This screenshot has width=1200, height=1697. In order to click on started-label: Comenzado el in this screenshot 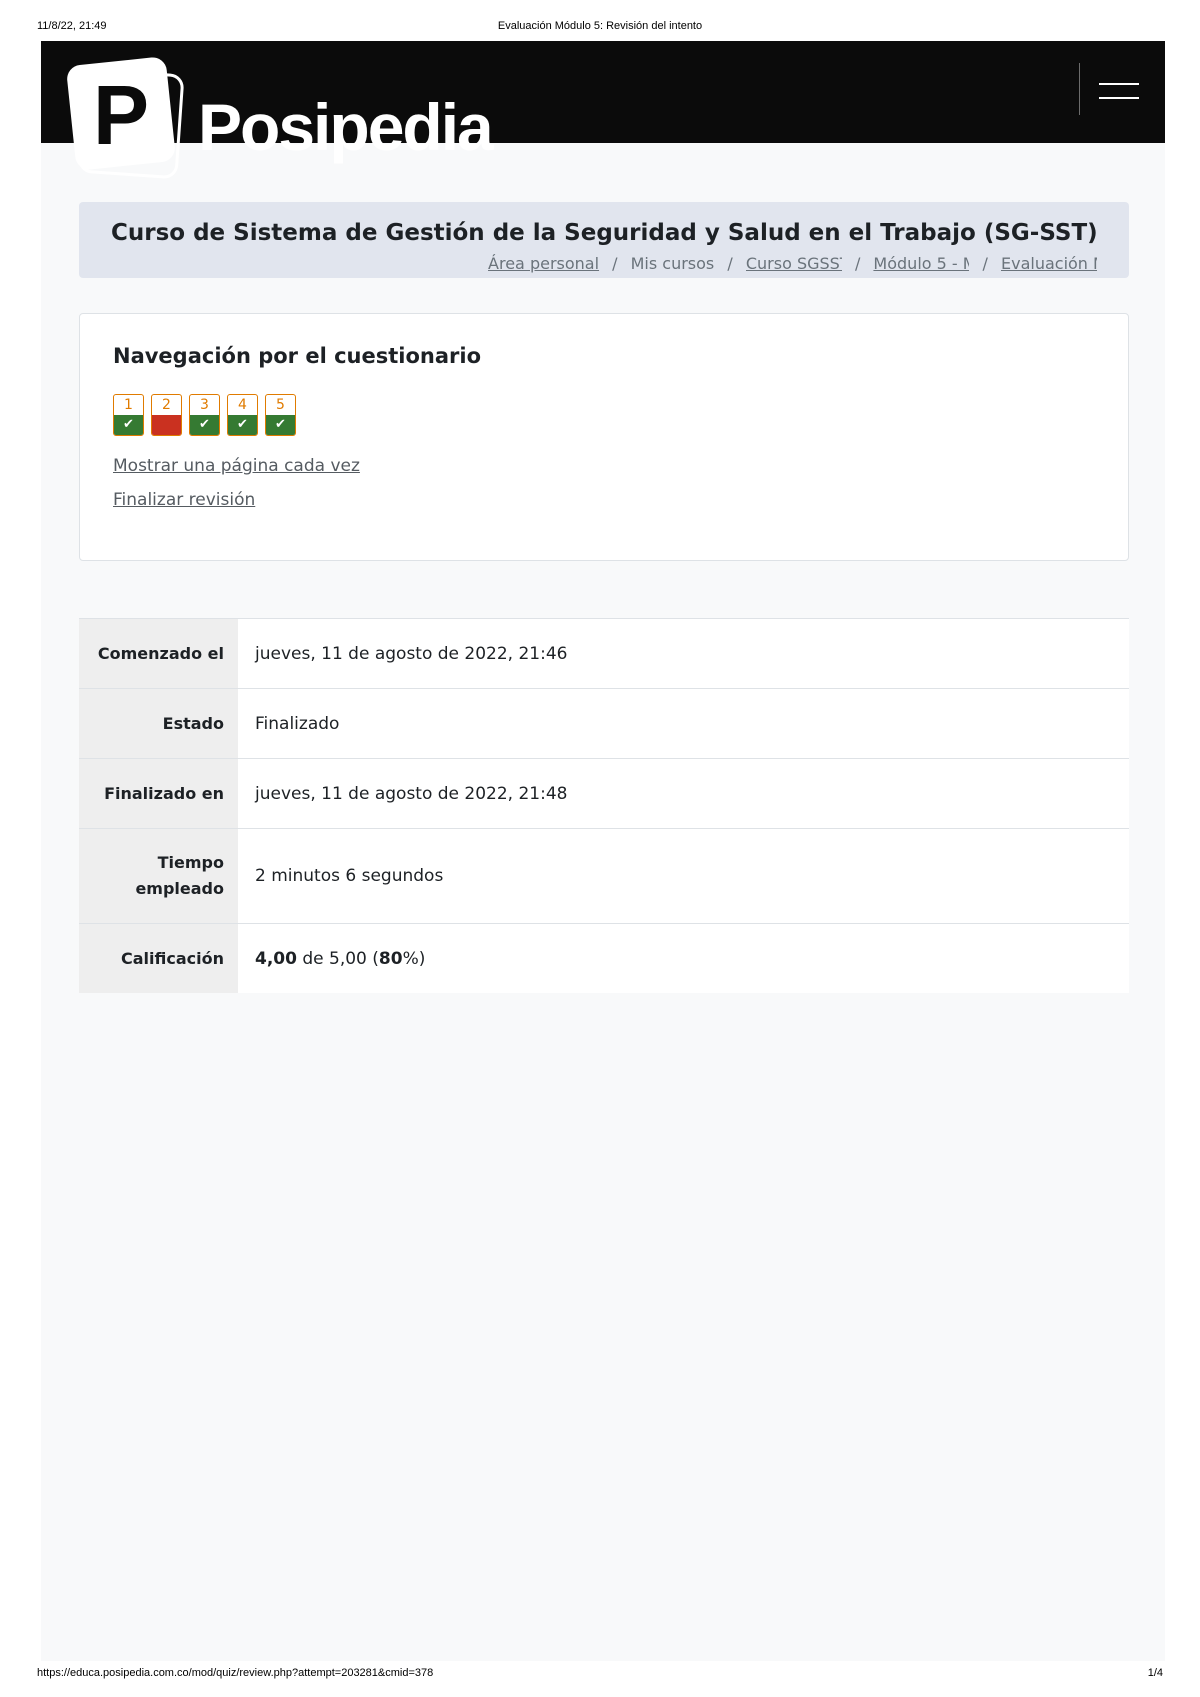, I will do `click(158, 653)`.